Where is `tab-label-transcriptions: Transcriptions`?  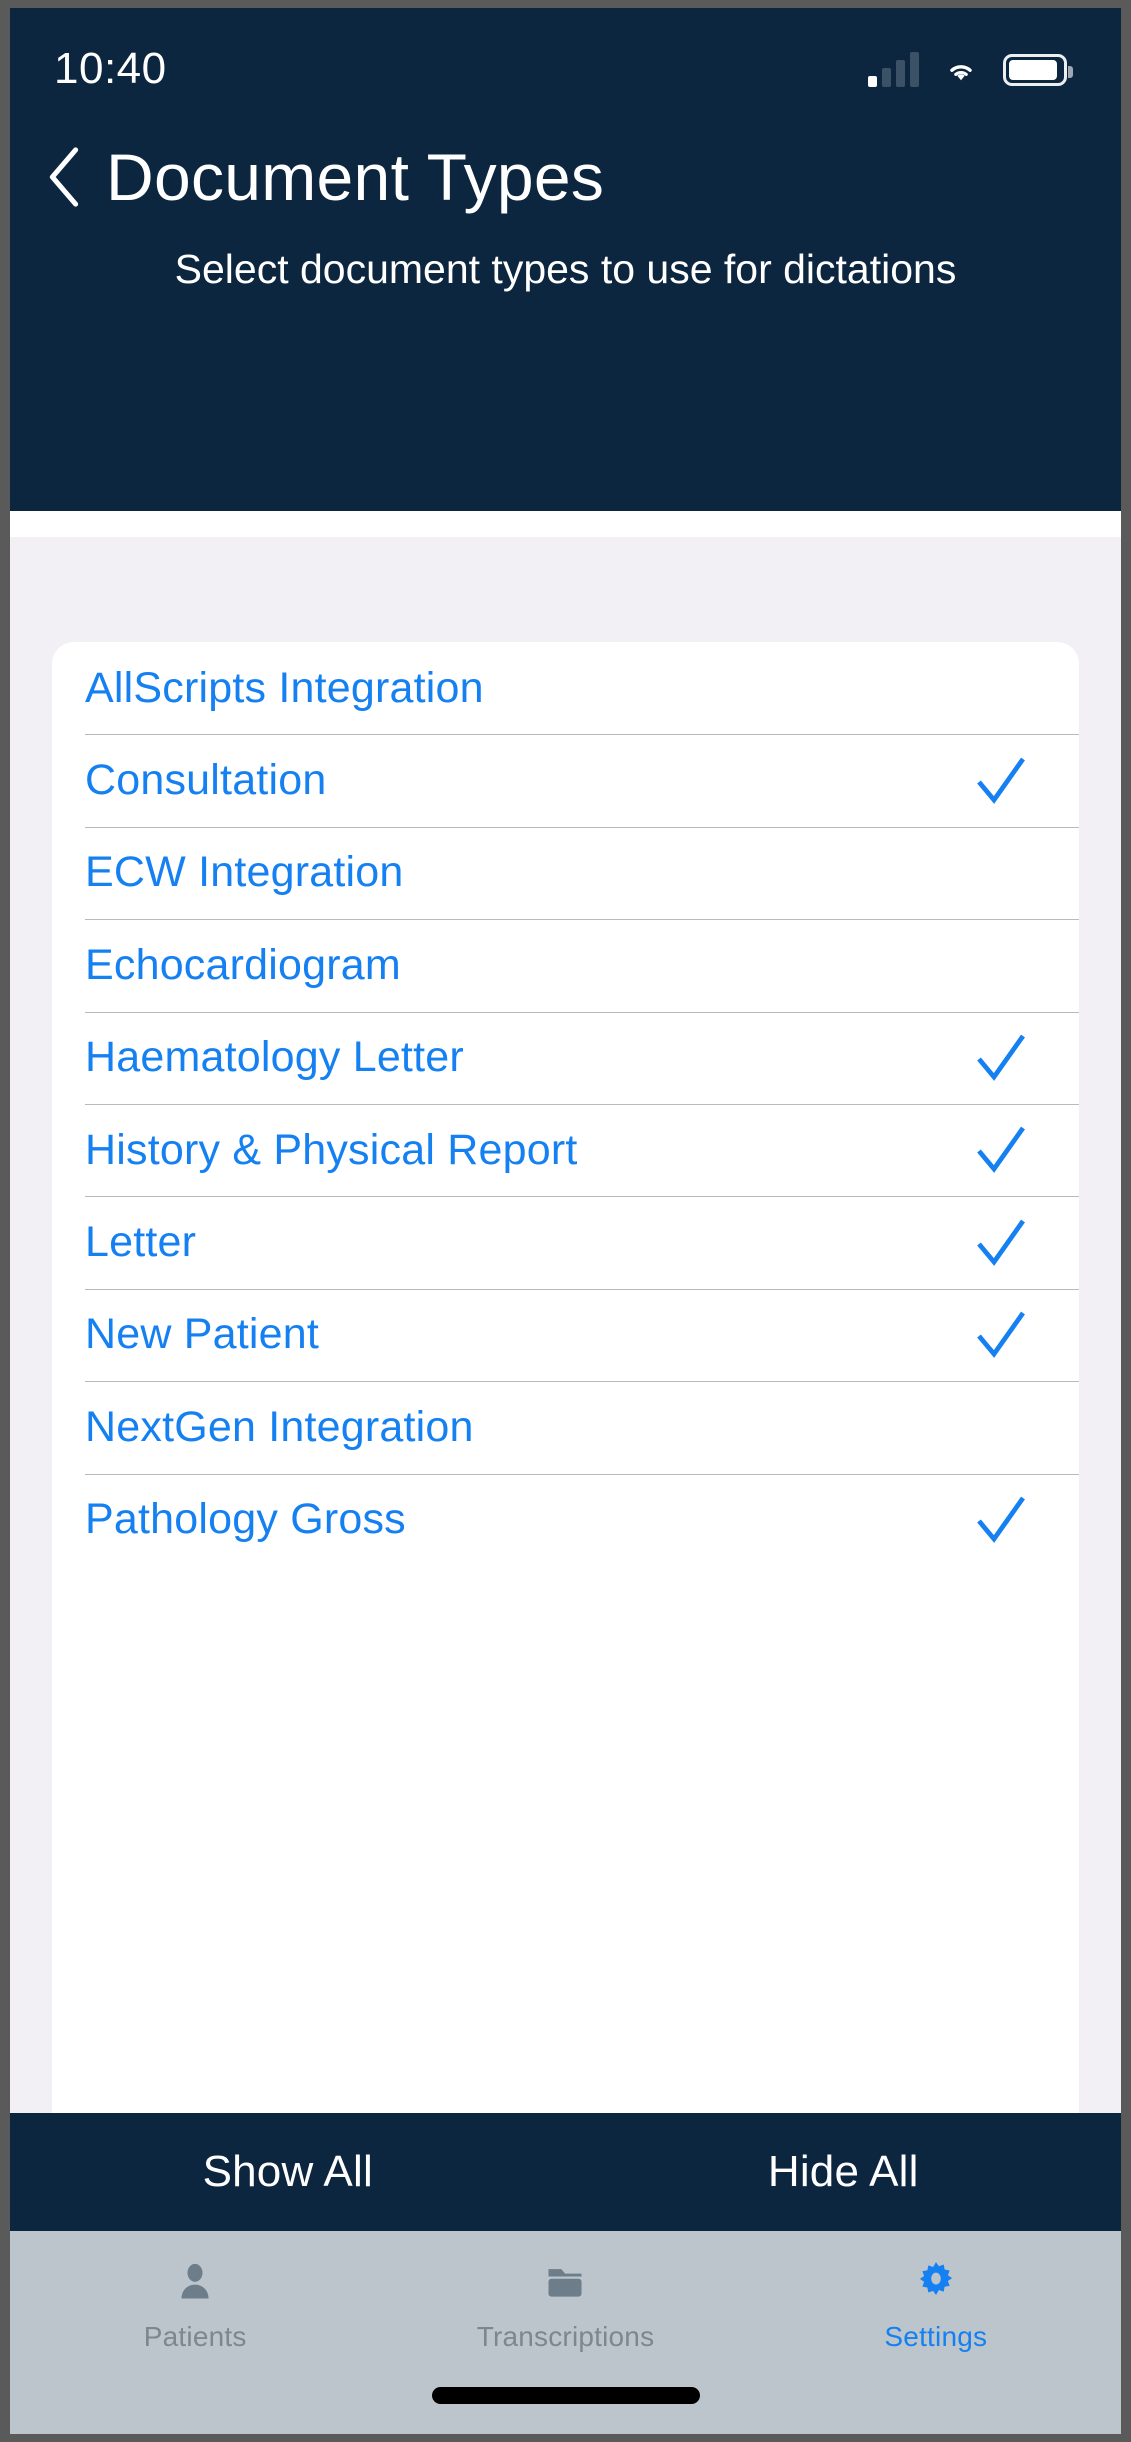
tab-label-transcriptions: Transcriptions is located at coordinates (565, 2336).